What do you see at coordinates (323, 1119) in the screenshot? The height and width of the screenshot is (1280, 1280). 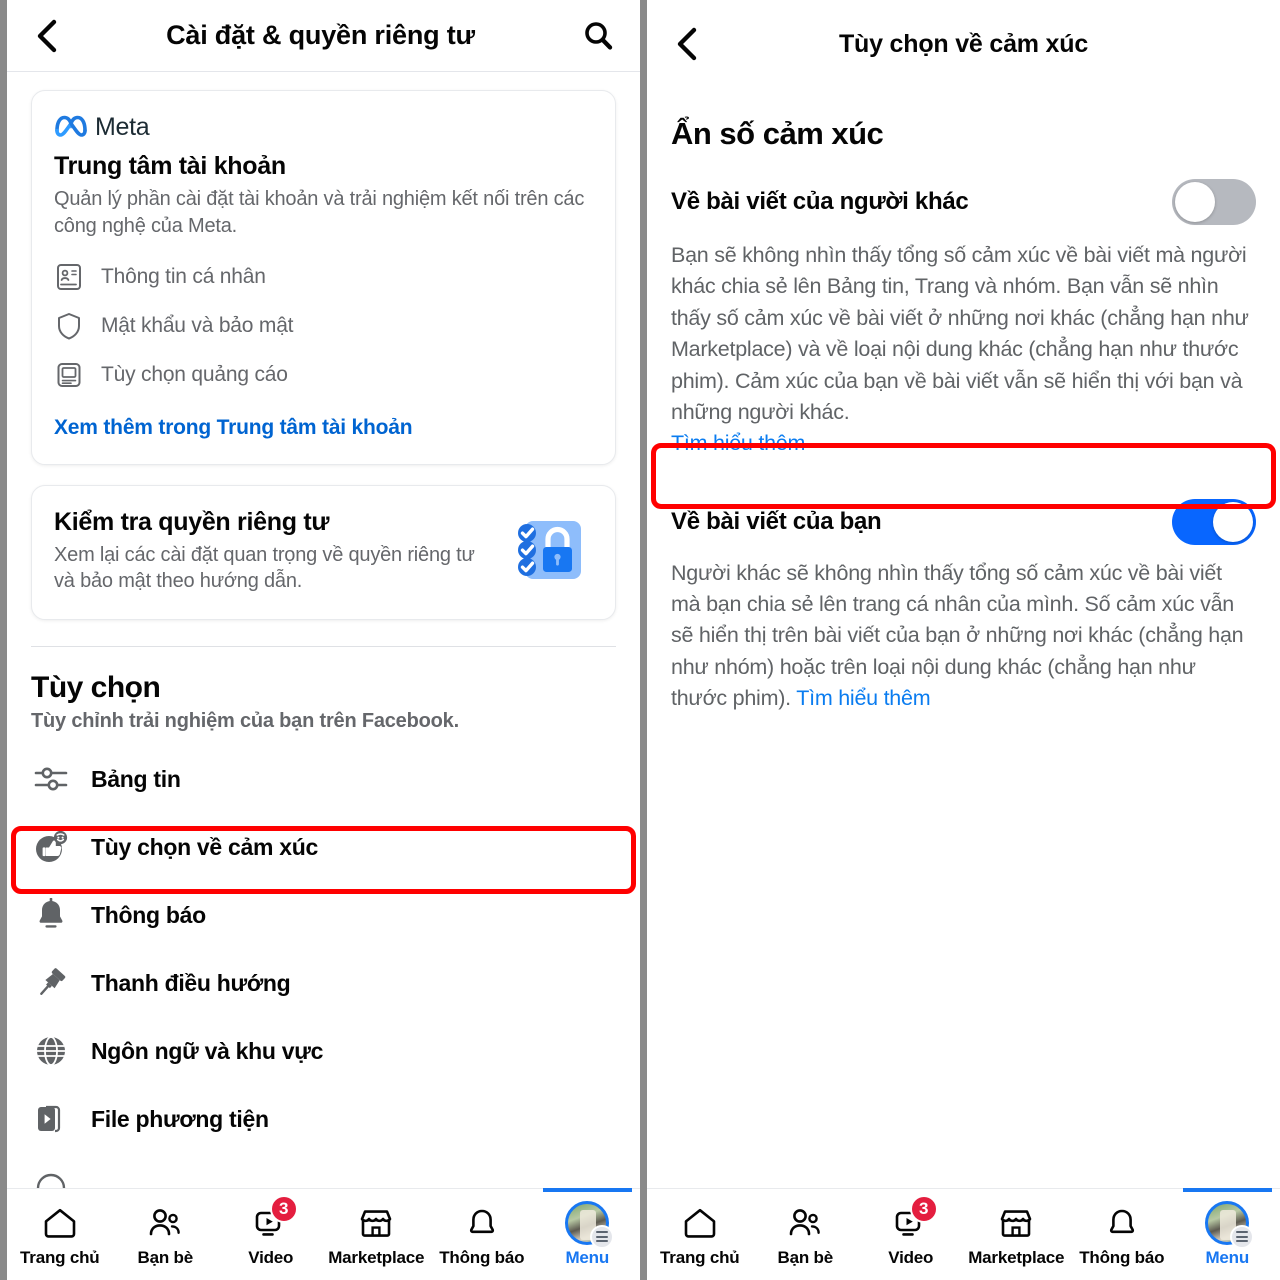 I see `sidebar-item-media-files: File phương tiện` at bounding box center [323, 1119].